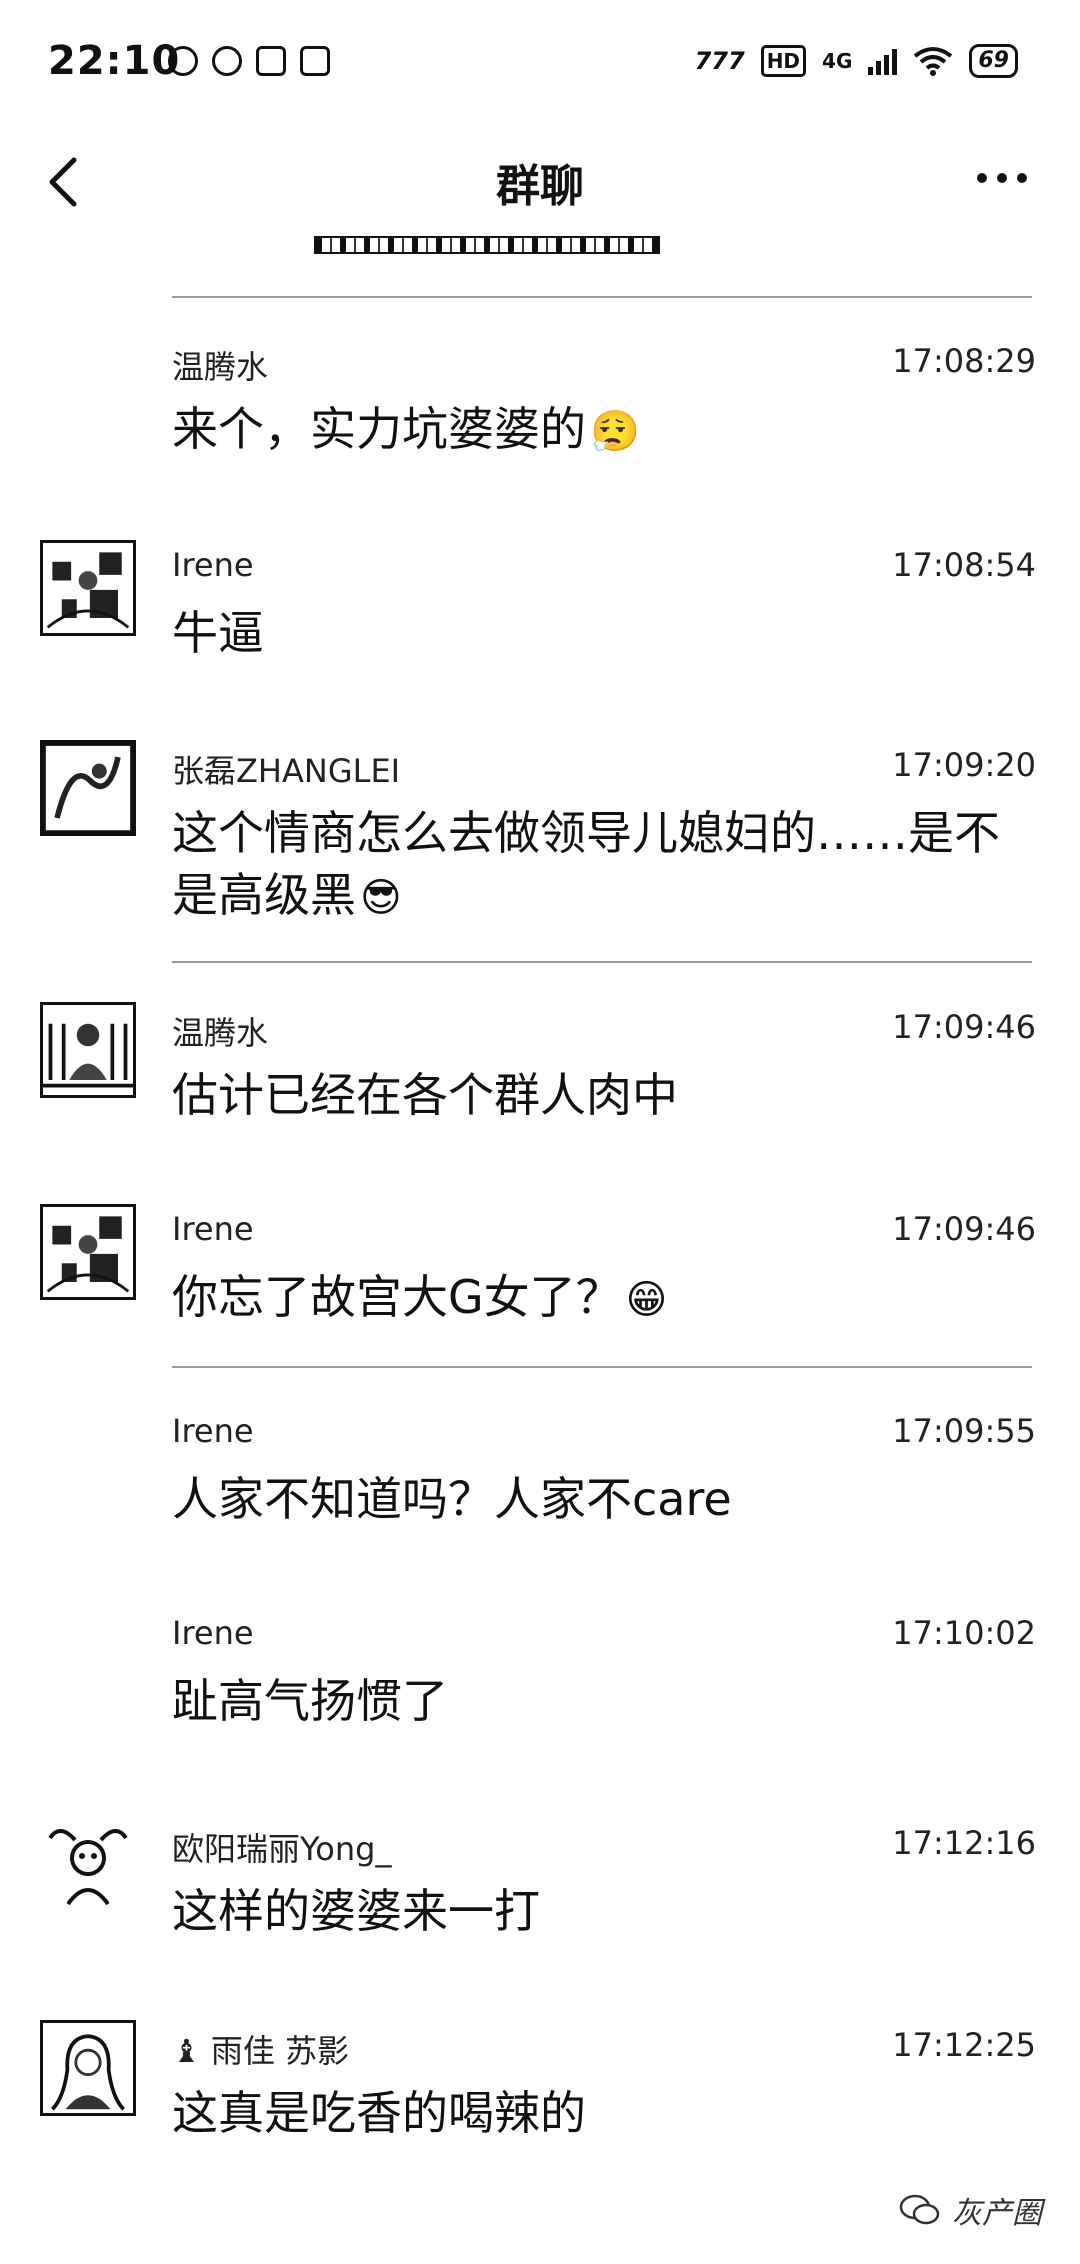 The image size is (1080, 2264). What do you see at coordinates (261, 2051) in the screenshot?
I see `sender-name: ♝ 雨佳 苏影` at bounding box center [261, 2051].